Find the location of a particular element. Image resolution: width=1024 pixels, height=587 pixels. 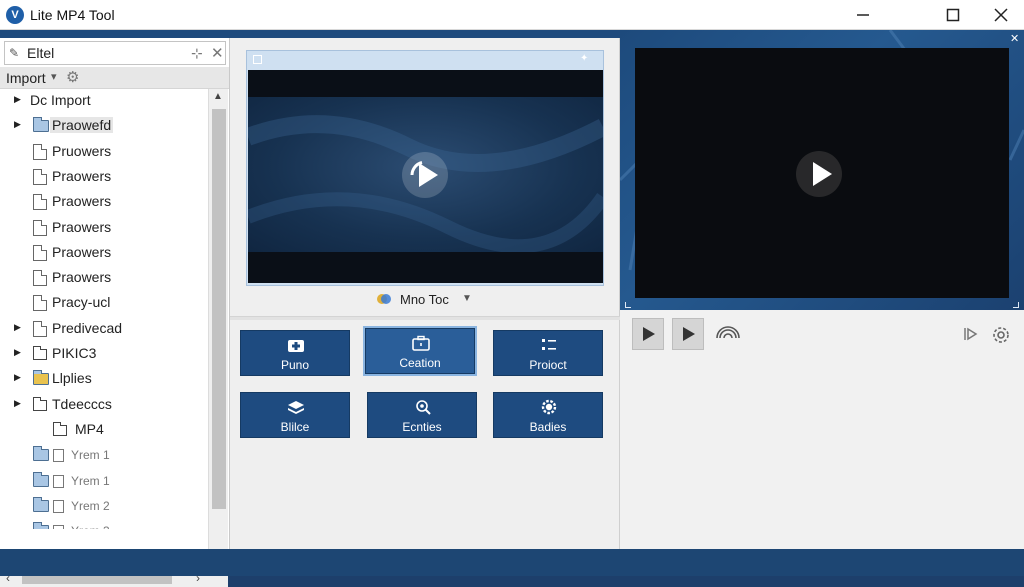

tree-item: ▶ Tdeecccs is located at coordinates (104, 405).